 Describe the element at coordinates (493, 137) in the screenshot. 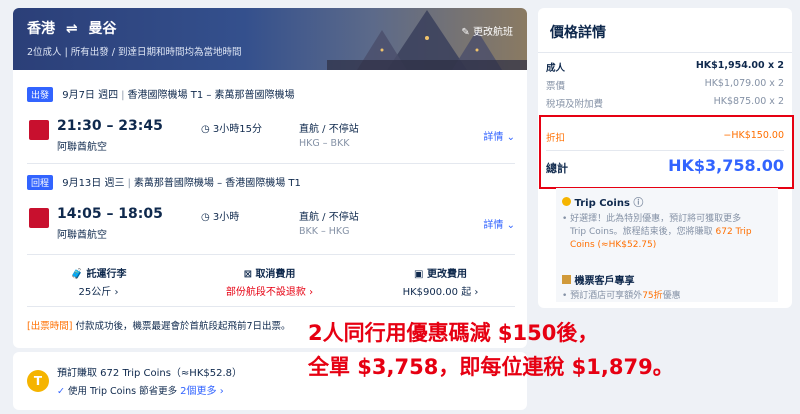

I see `outbound-details-label: 詳情` at that location.